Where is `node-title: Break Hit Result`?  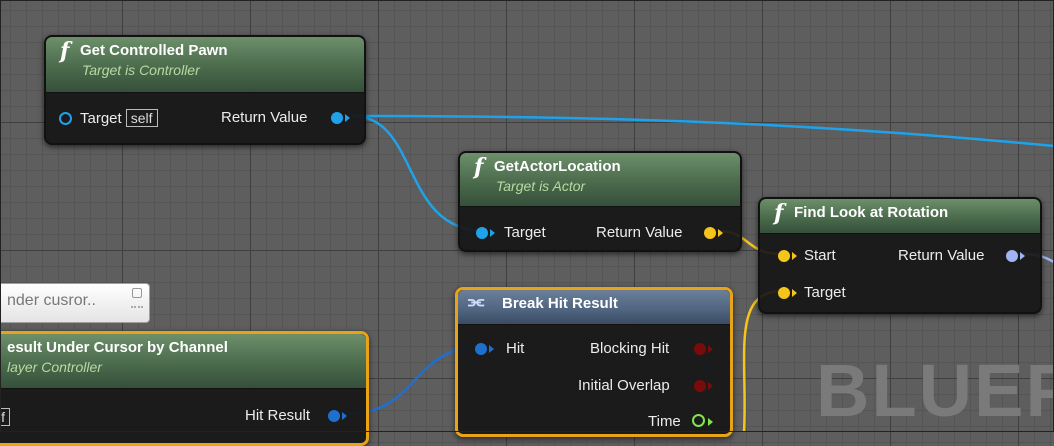 node-title: Break Hit Result is located at coordinates (560, 303).